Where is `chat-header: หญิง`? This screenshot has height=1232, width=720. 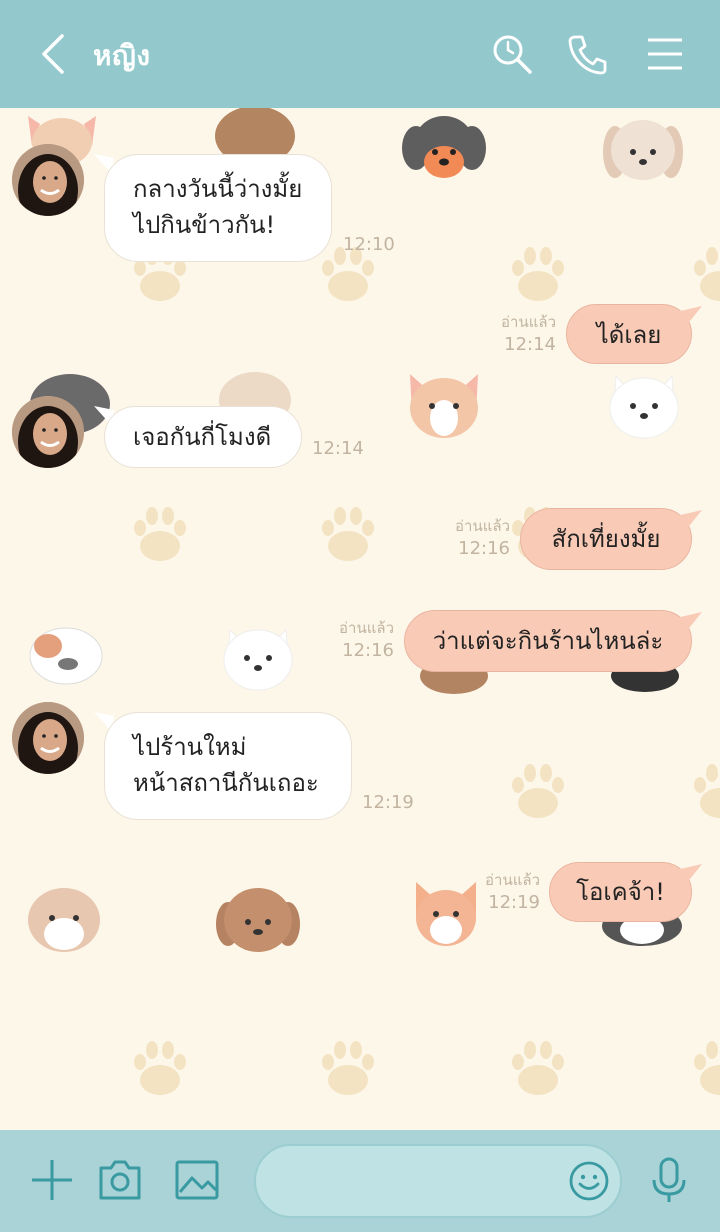
chat-header: หญิง is located at coordinates (360, 54).